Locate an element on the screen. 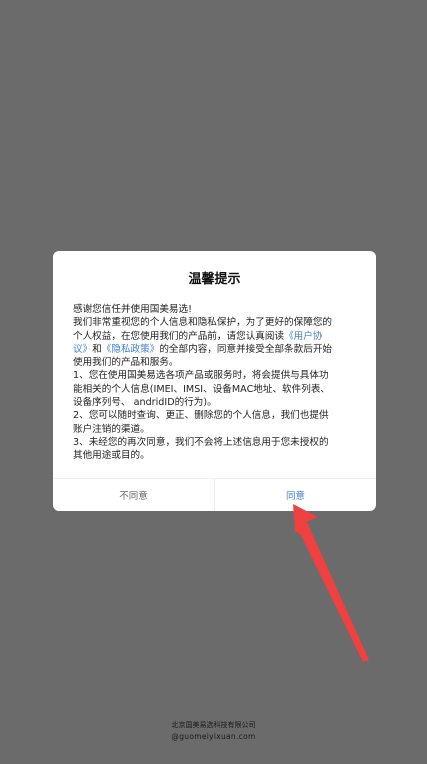  dialog-button-bar: 不同意 同意 is located at coordinates (214, 494).